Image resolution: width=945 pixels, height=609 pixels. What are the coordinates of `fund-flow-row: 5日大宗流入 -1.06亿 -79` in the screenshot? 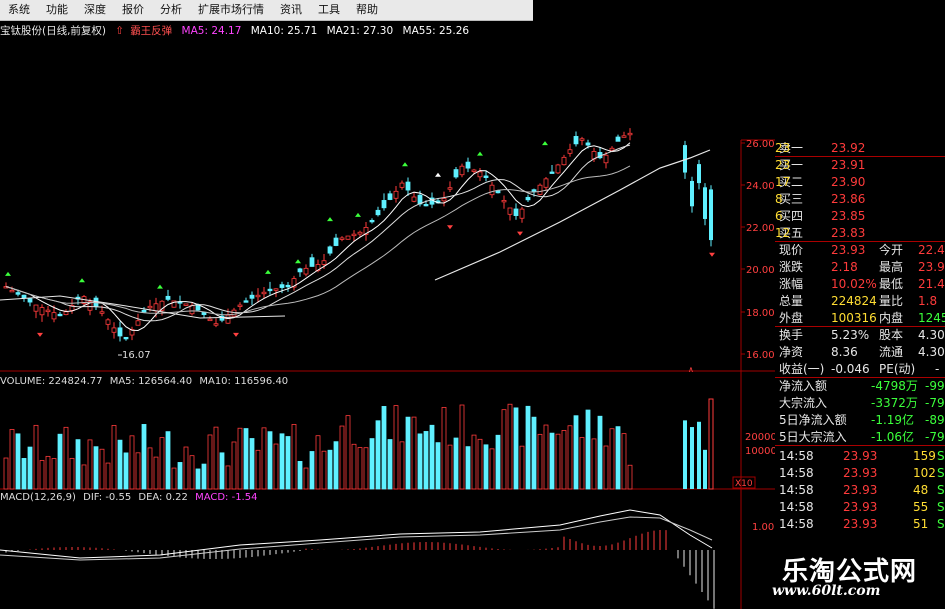 It's located at (860, 437).